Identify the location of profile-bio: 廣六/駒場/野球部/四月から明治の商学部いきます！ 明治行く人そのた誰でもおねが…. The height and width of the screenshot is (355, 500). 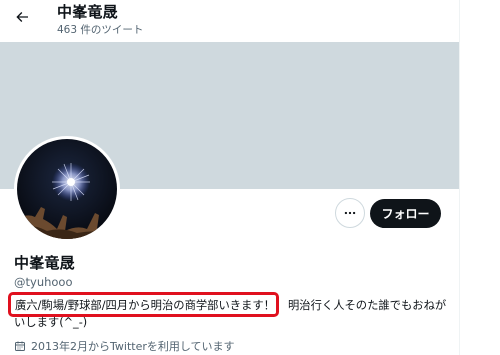
(233, 310).